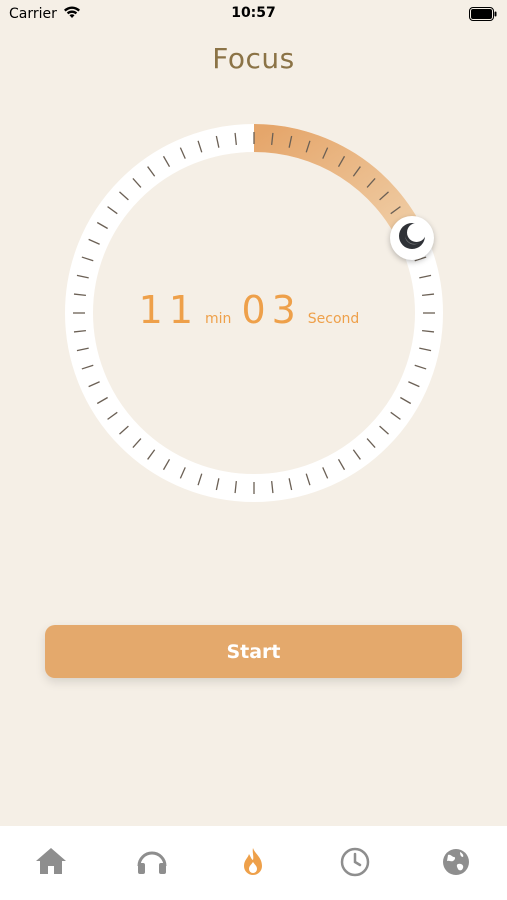 Image resolution: width=507 pixels, height=900 pixels. I want to click on headphones-icon, so click(152, 863).